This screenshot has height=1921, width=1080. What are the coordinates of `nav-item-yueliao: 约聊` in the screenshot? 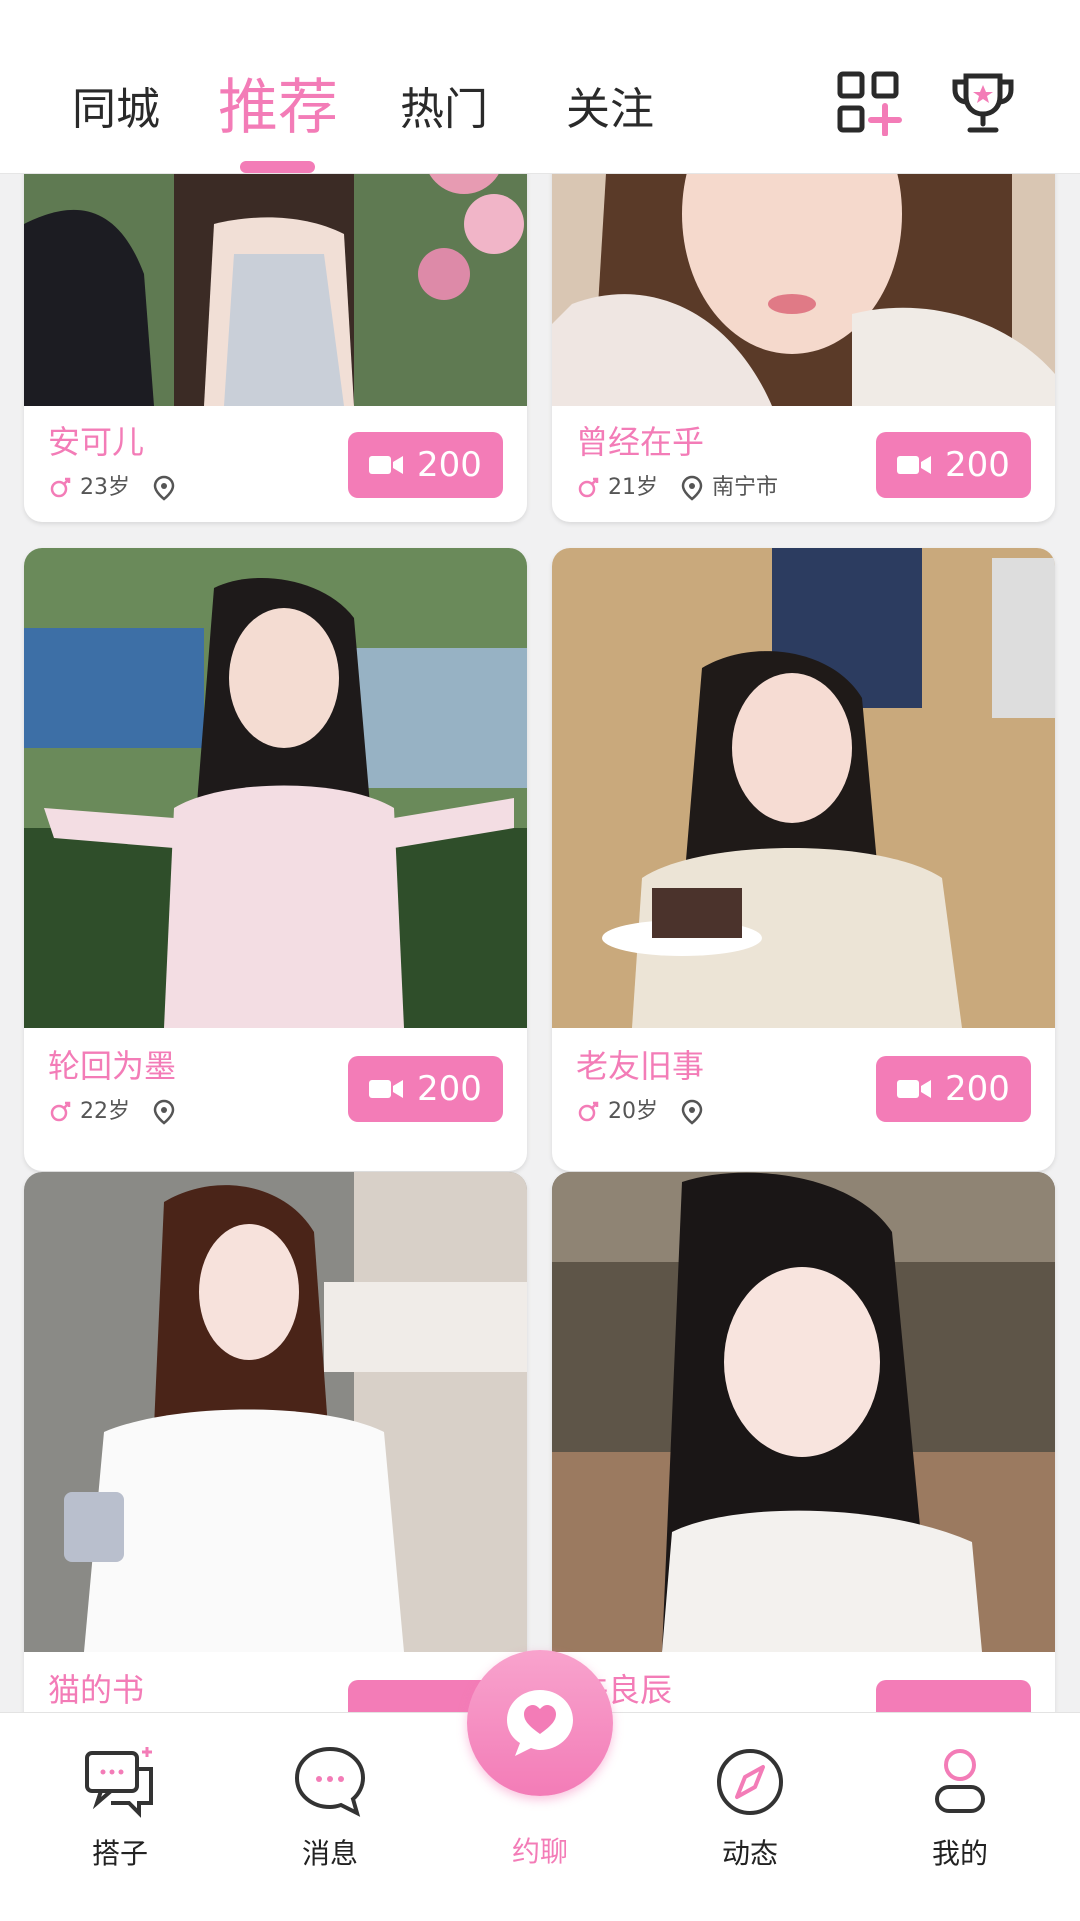 It's located at (540, 1852).